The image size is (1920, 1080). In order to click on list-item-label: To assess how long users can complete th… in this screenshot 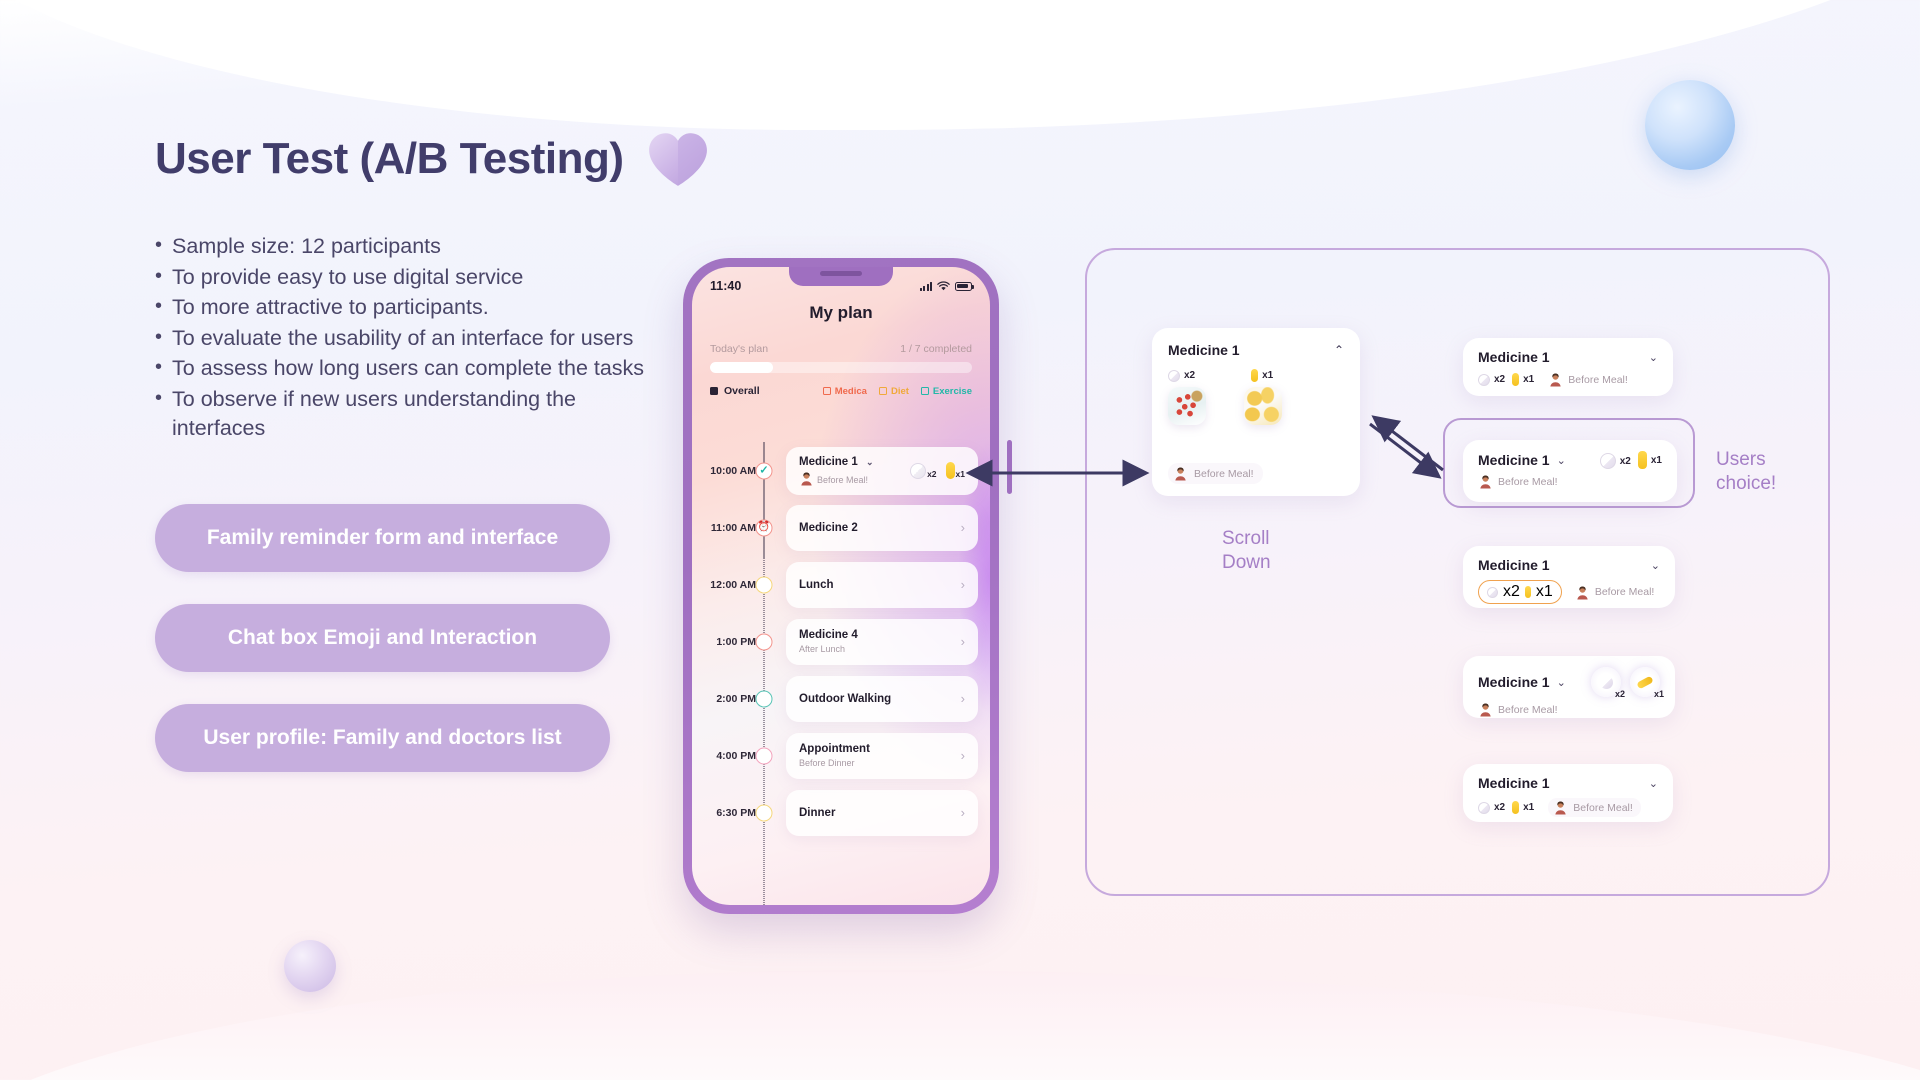, I will do `click(408, 368)`.